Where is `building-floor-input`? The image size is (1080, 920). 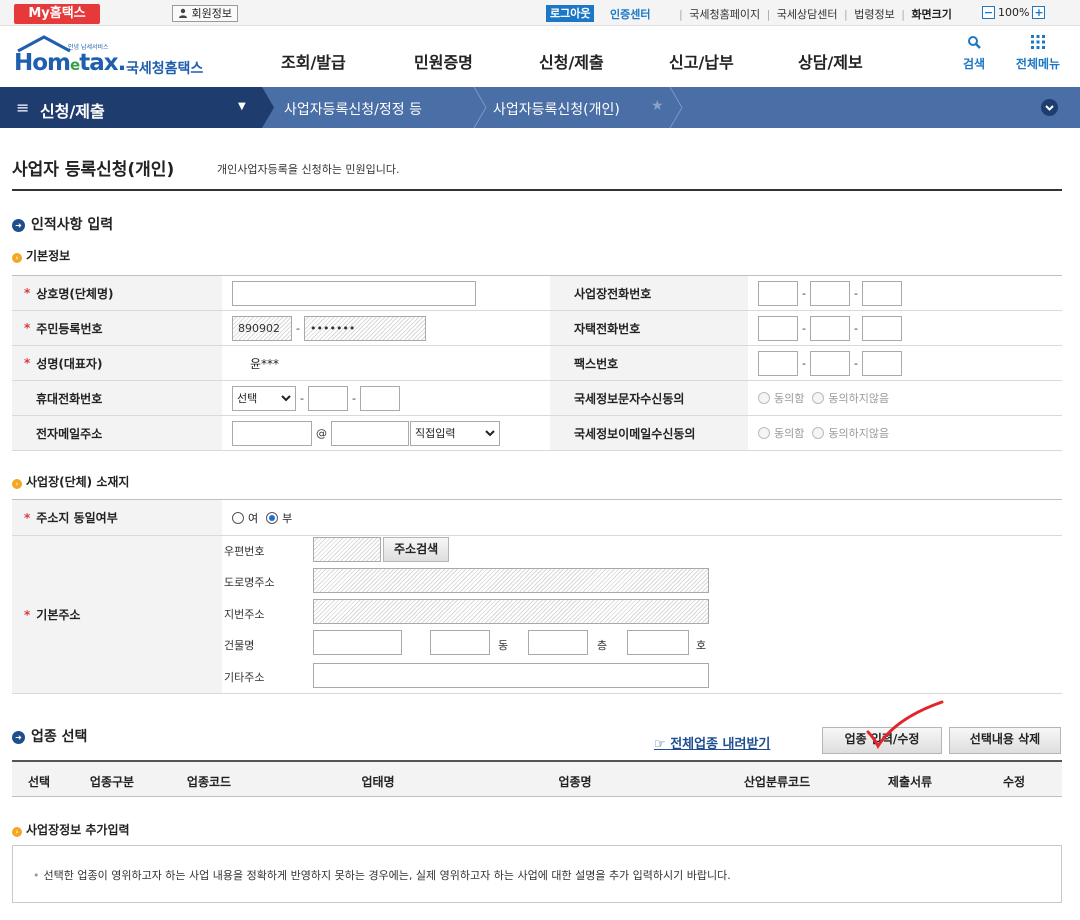
building-floor-input is located at coordinates (558, 642).